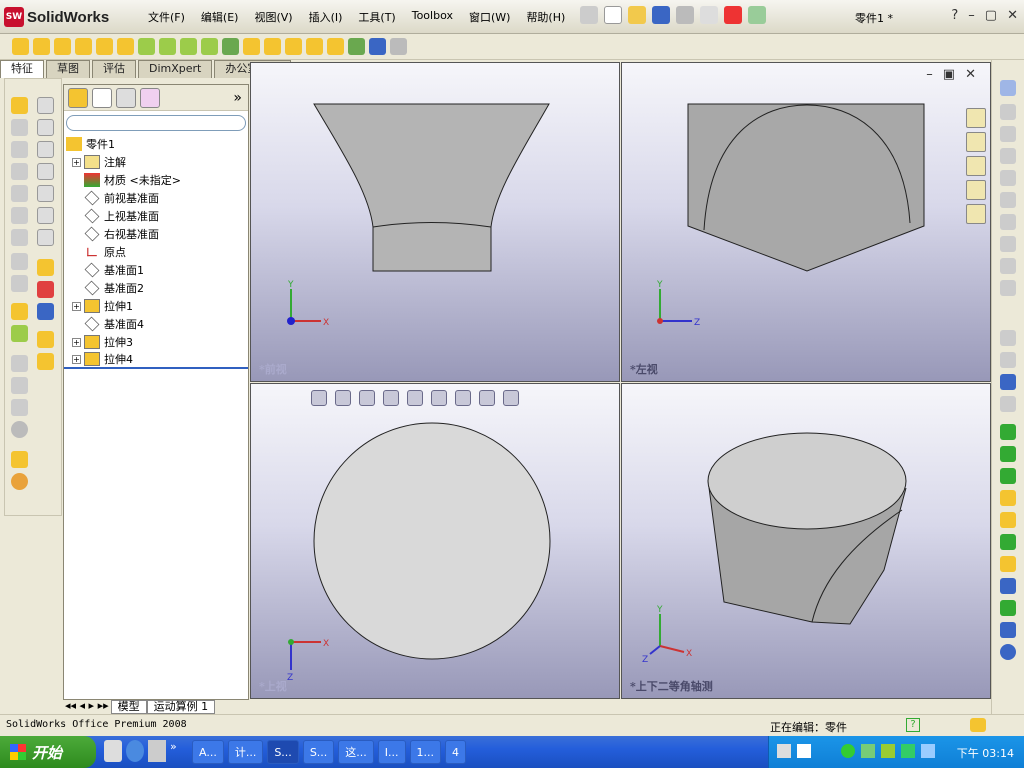  I want to click on menu-tools: 工具(T), so click(376, 17).